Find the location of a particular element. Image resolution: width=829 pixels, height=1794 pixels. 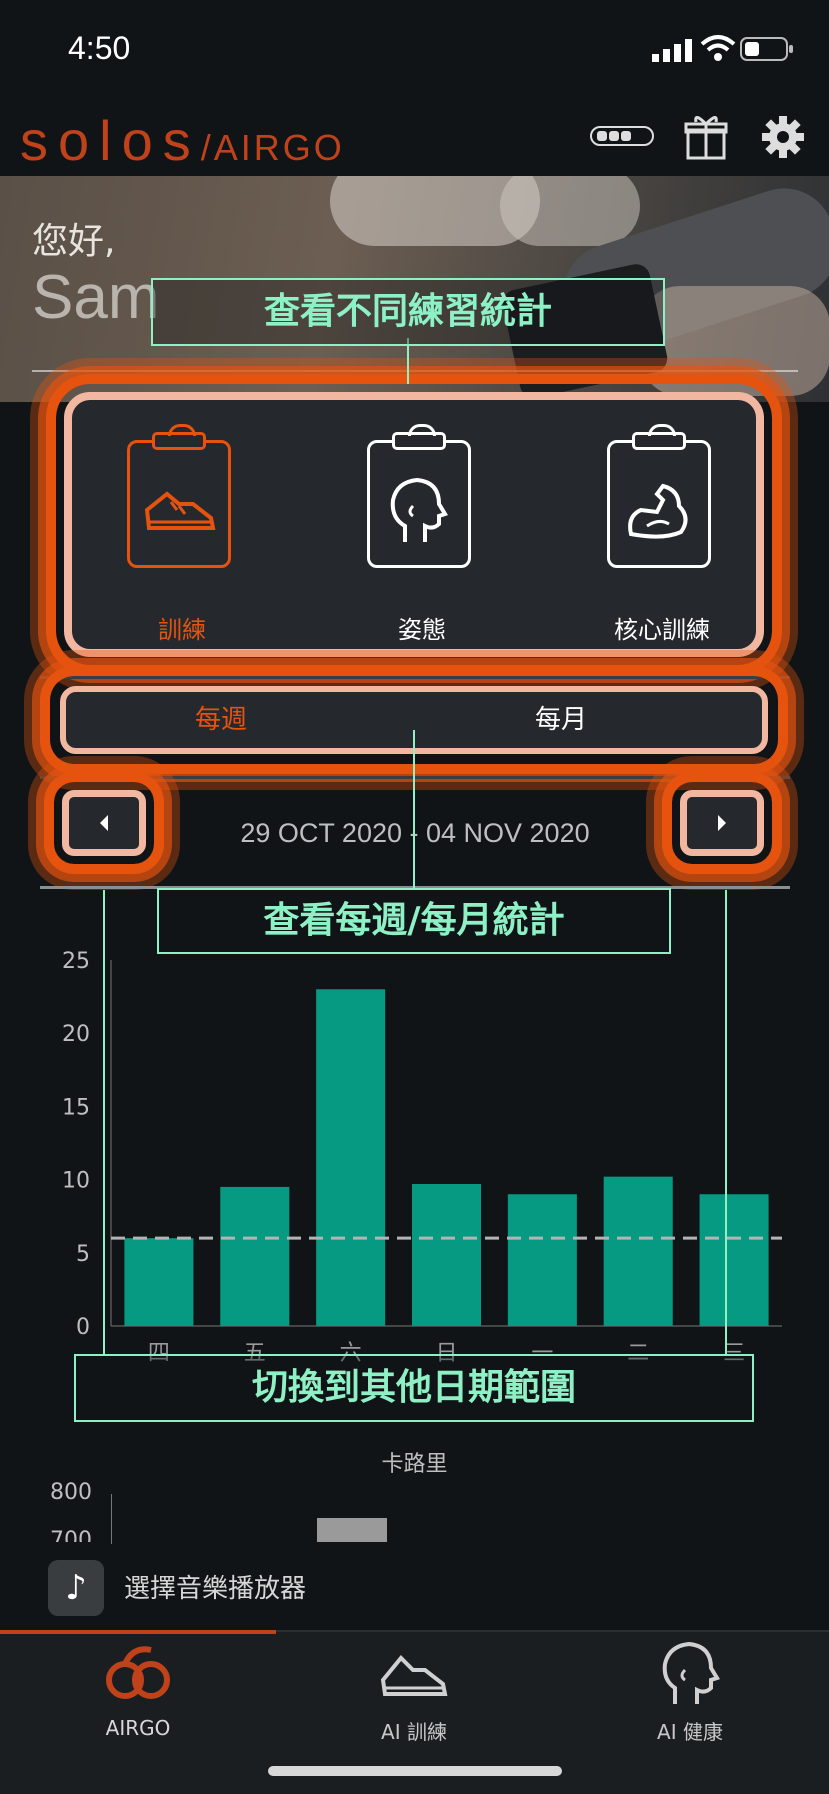

chevron-left-icon is located at coordinates (104, 823).